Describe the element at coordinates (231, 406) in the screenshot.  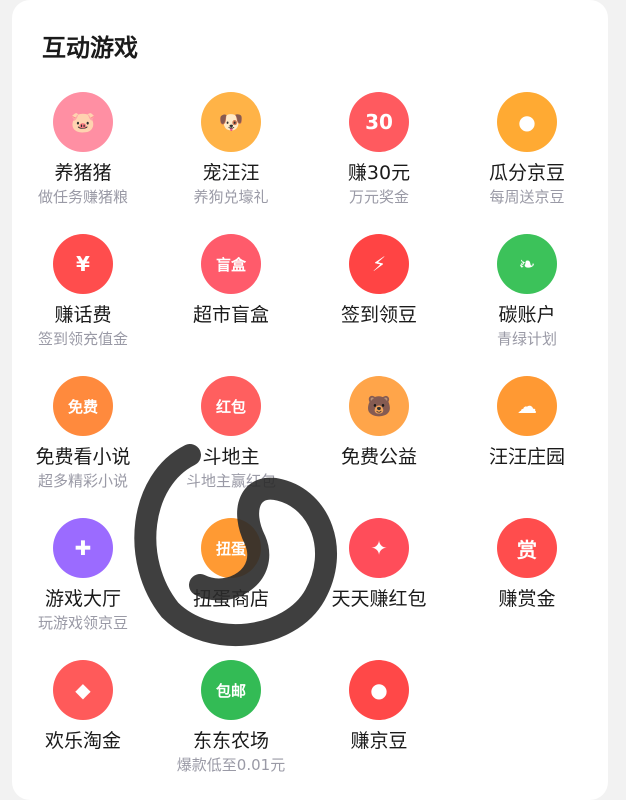
I see `cards-icon: 红包` at that location.